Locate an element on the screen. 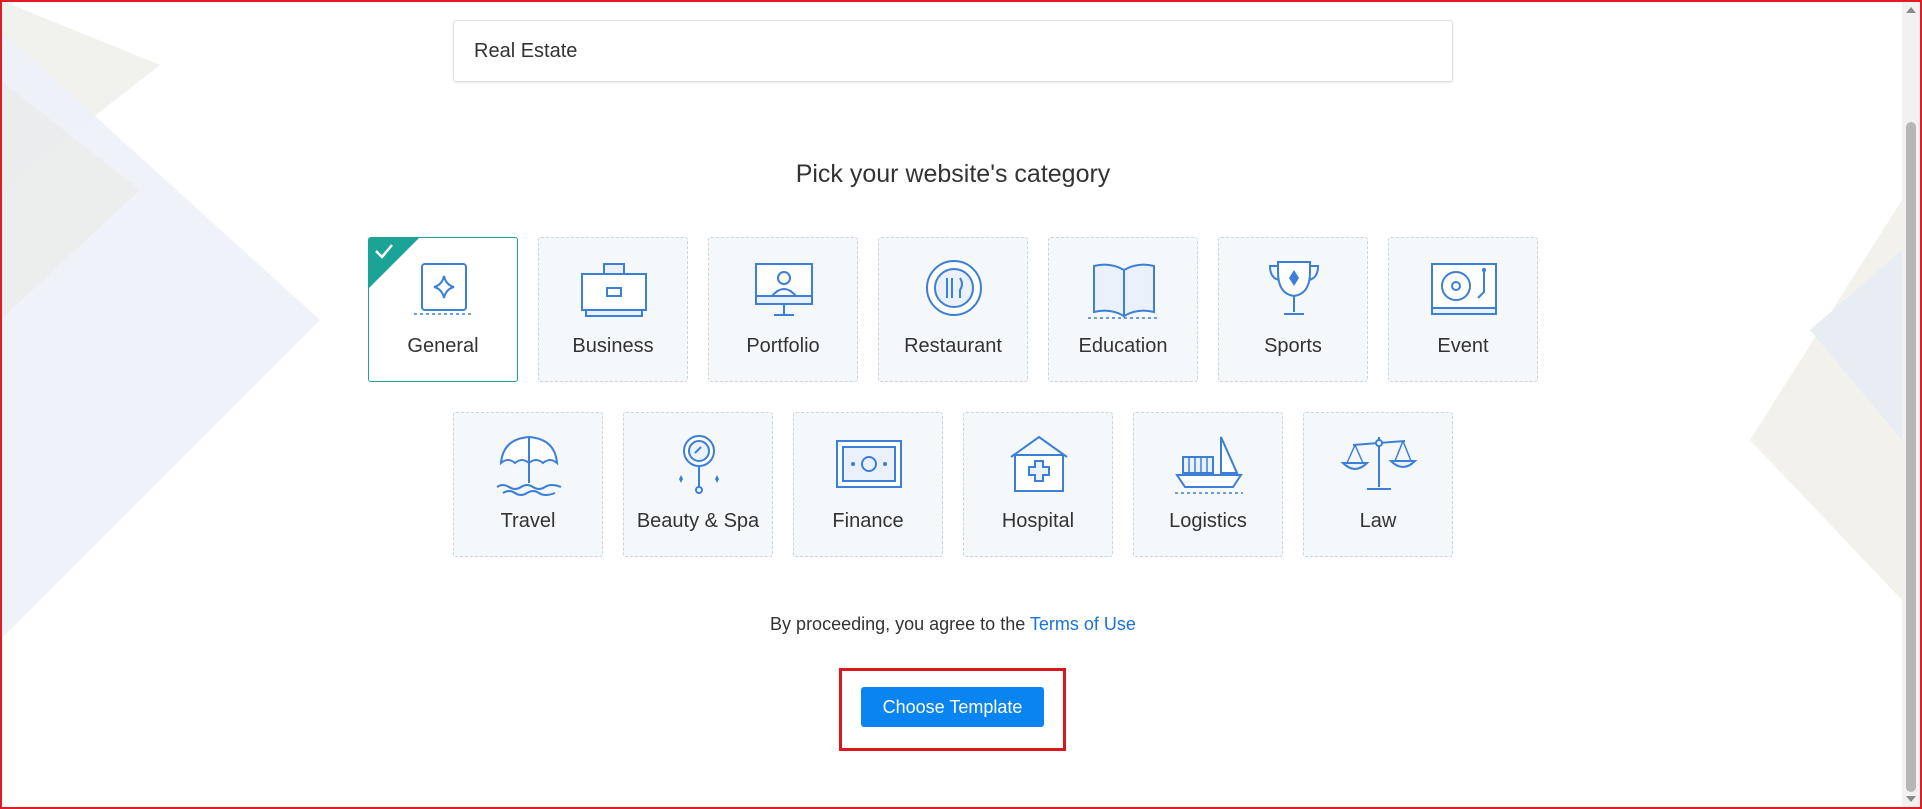 Image resolution: width=1922 pixels, height=809 pixels. site-name-input is located at coordinates (953, 51).